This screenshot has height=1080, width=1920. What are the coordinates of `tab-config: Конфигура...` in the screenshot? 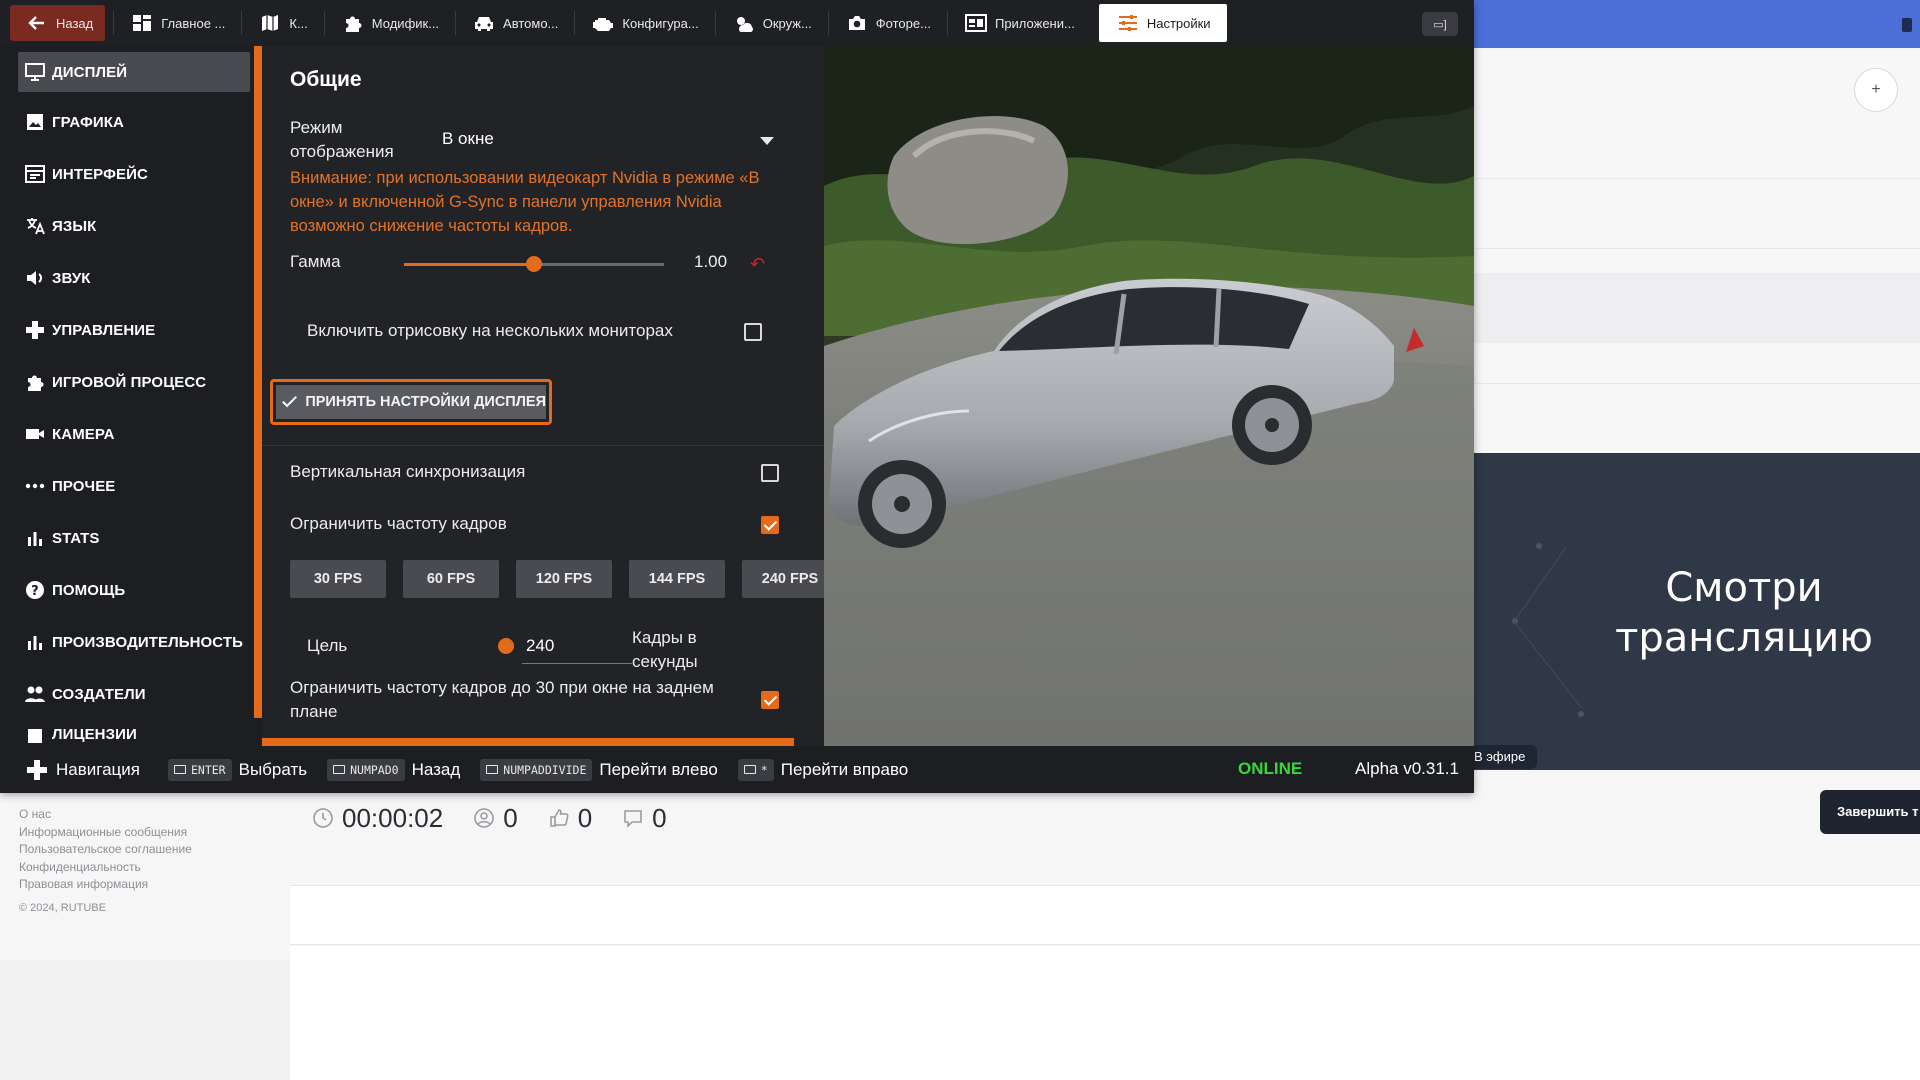 It's located at (644, 23).